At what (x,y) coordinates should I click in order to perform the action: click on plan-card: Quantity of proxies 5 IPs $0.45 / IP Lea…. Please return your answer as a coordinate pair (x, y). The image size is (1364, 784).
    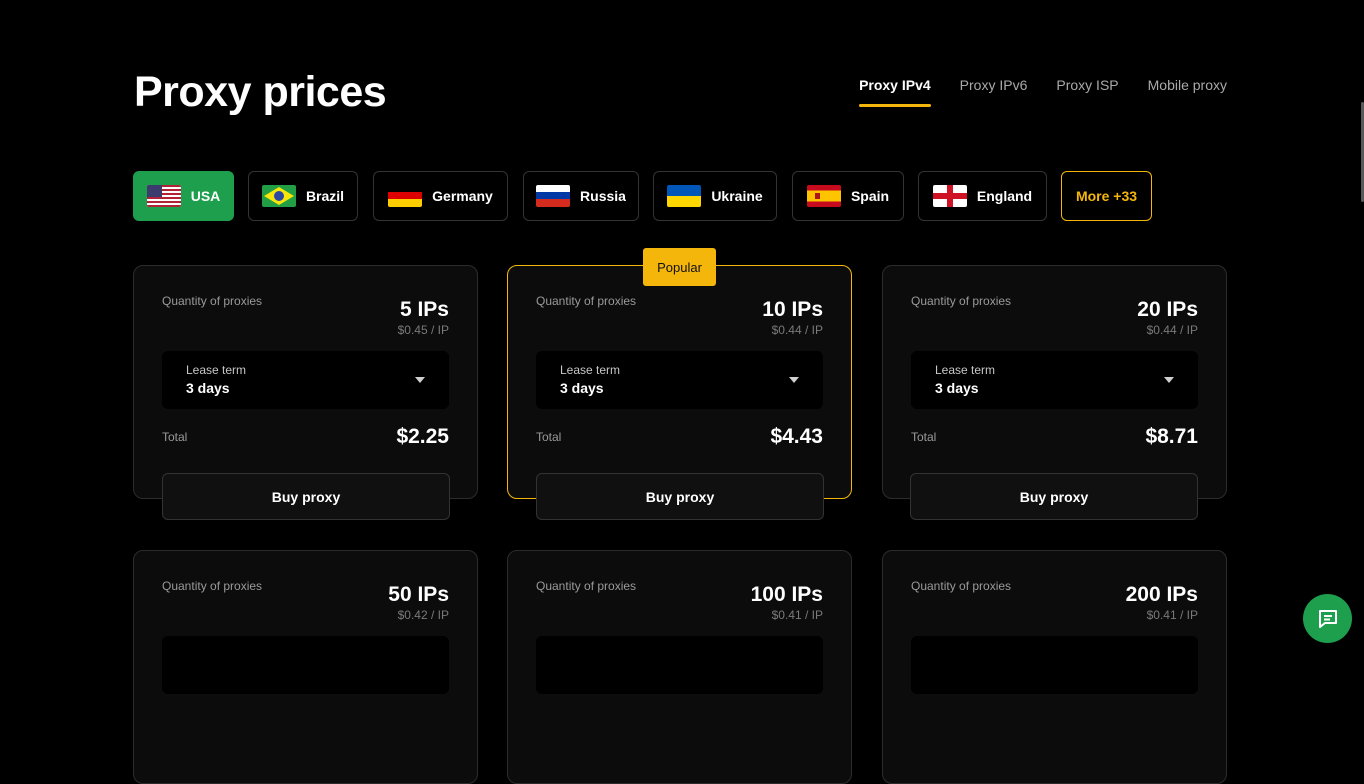
    Looking at the image, I should click on (305, 382).